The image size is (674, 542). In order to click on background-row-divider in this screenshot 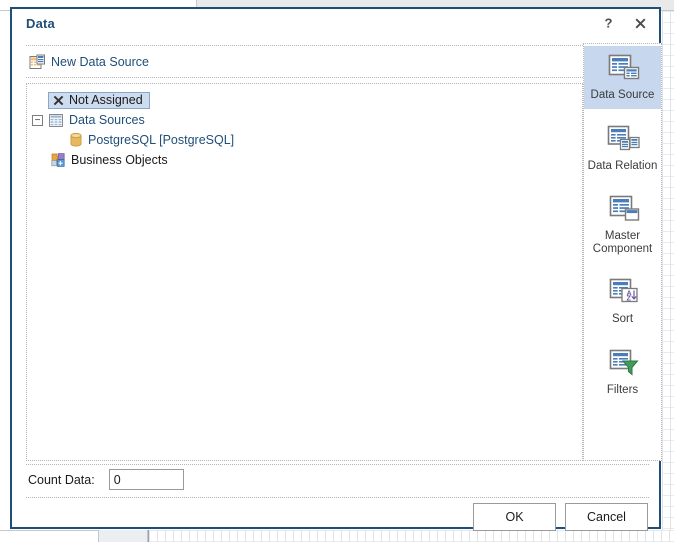, I will do `click(49, 530)`.